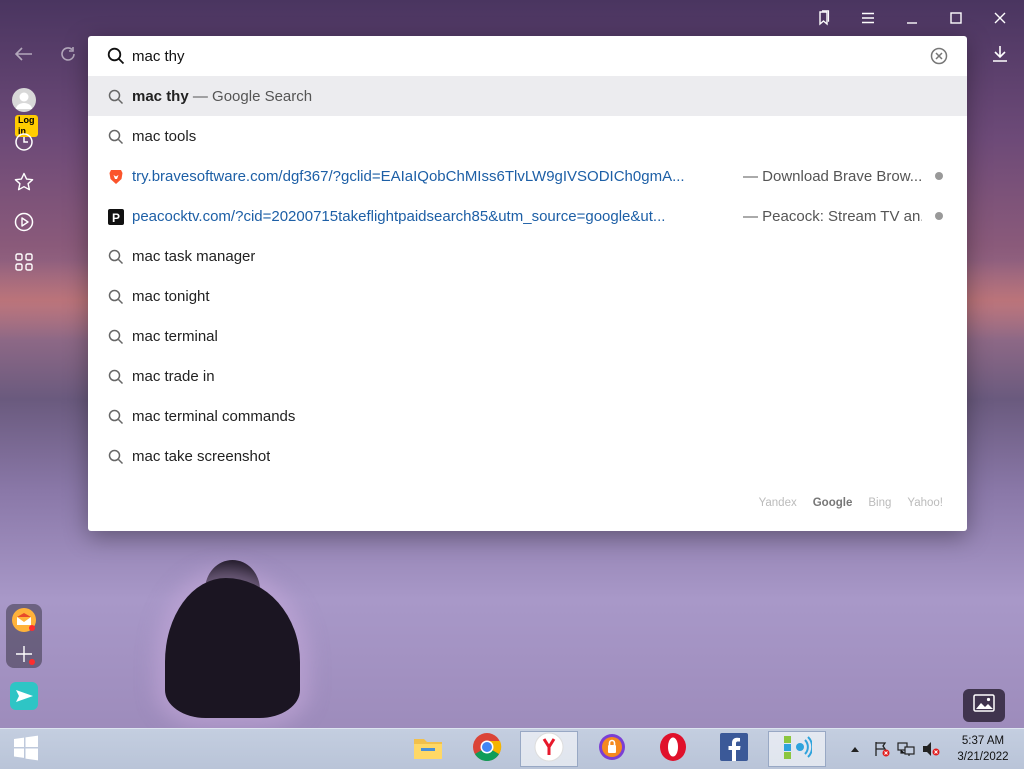 This screenshot has width=1024, height=769. What do you see at coordinates (855, 749) in the screenshot?
I see `show-hidden-icons-icon` at bounding box center [855, 749].